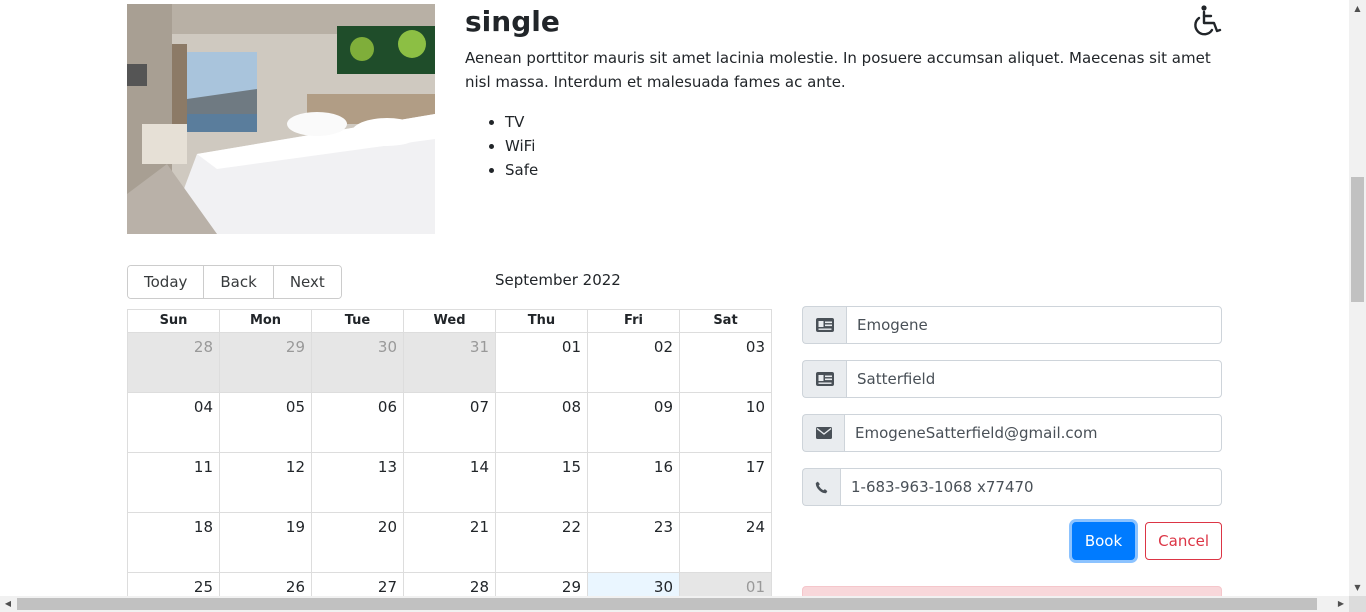 The image size is (1366, 612). What do you see at coordinates (1183, 541) in the screenshot?
I see `cancel-button: Cancel` at bounding box center [1183, 541].